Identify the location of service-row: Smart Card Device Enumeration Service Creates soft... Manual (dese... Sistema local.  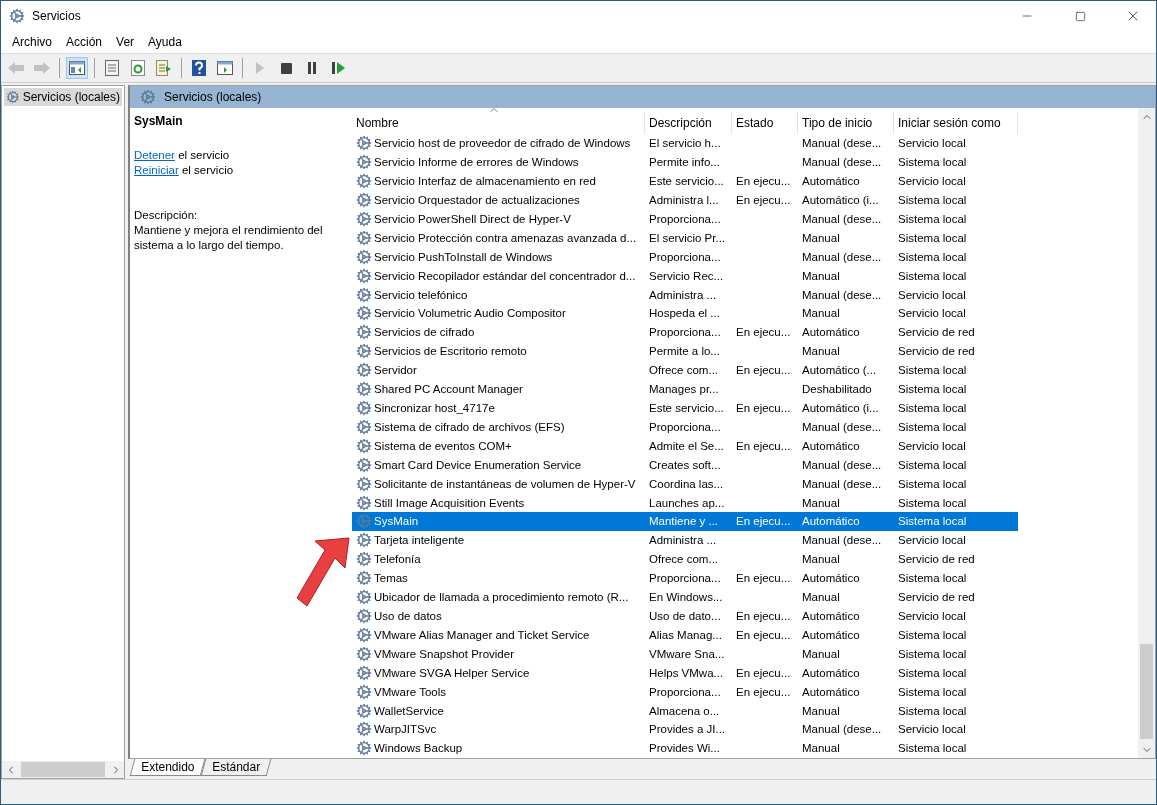
(685, 465).